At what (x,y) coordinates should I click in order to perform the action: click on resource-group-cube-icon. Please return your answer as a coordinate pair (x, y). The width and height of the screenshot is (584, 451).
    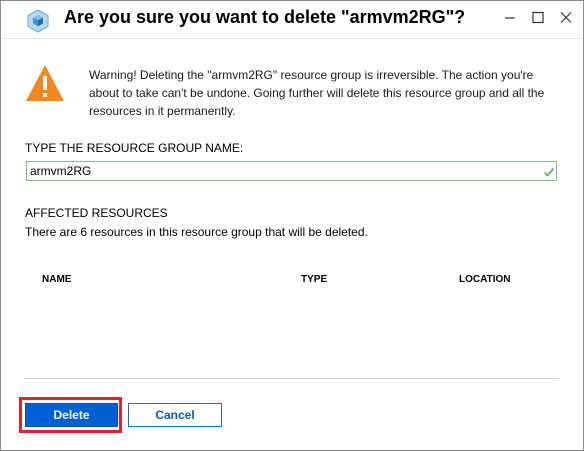
    Looking at the image, I should click on (38, 21).